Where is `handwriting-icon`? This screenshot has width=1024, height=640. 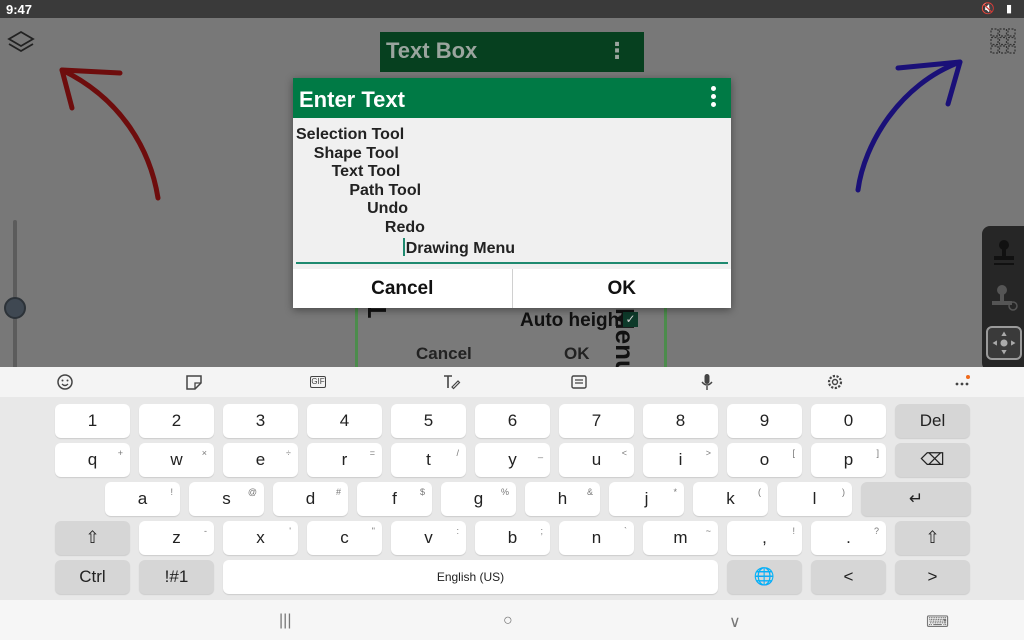 handwriting-icon is located at coordinates (451, 382).